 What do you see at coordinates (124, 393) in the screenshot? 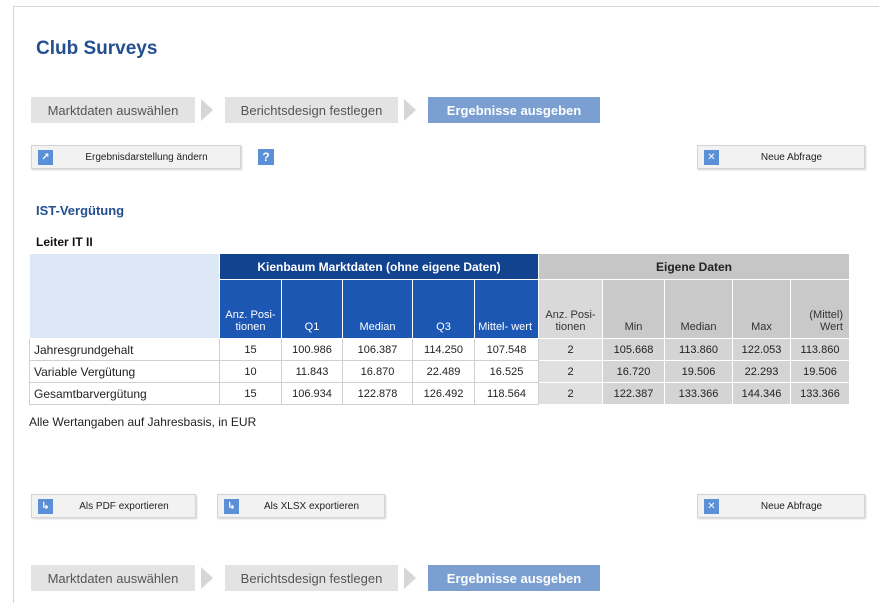
I see `row-label: Gesamtbarvergütung` at bounding box center [124, 393].